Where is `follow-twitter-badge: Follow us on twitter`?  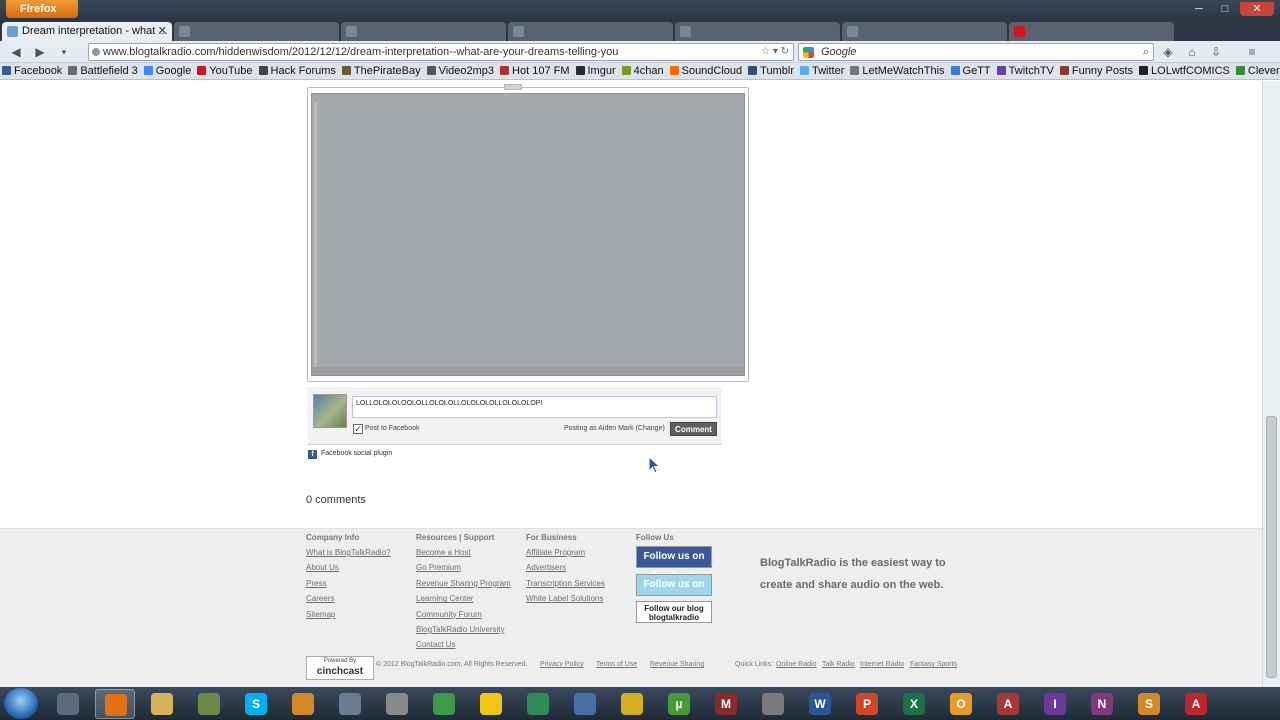
follow-twitter-badge: Follow us on twitter is located at coordinates (674, 592).